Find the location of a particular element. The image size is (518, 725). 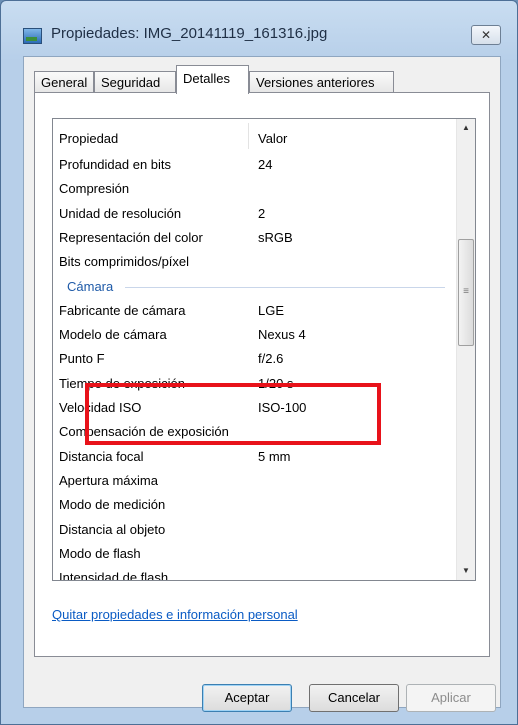

scroll-thumb: ≡ is located at coordinates (466, 292).